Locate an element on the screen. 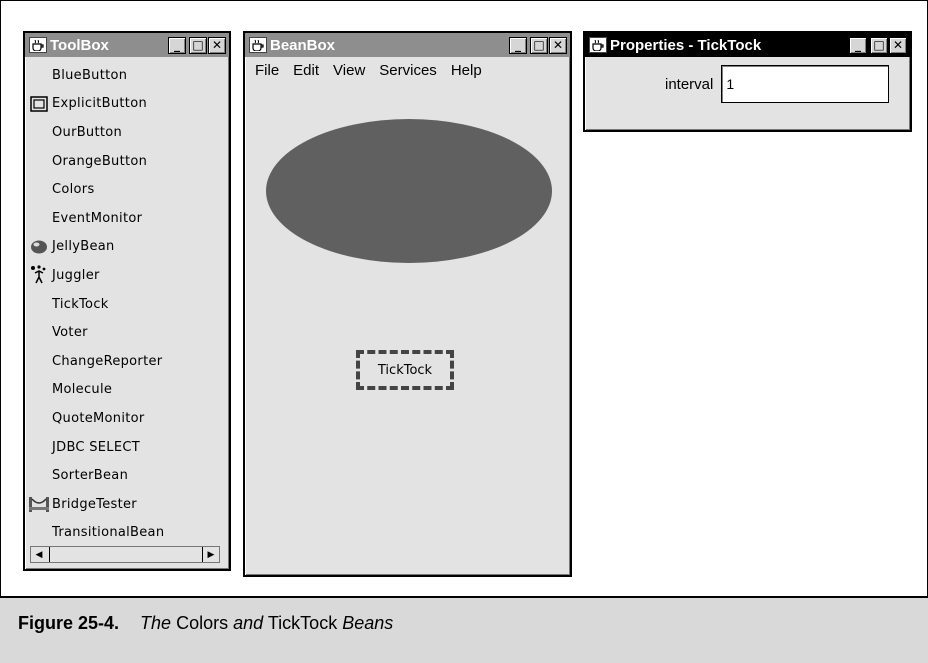  interval-property-row: interval is located at coordinates (747, 80).